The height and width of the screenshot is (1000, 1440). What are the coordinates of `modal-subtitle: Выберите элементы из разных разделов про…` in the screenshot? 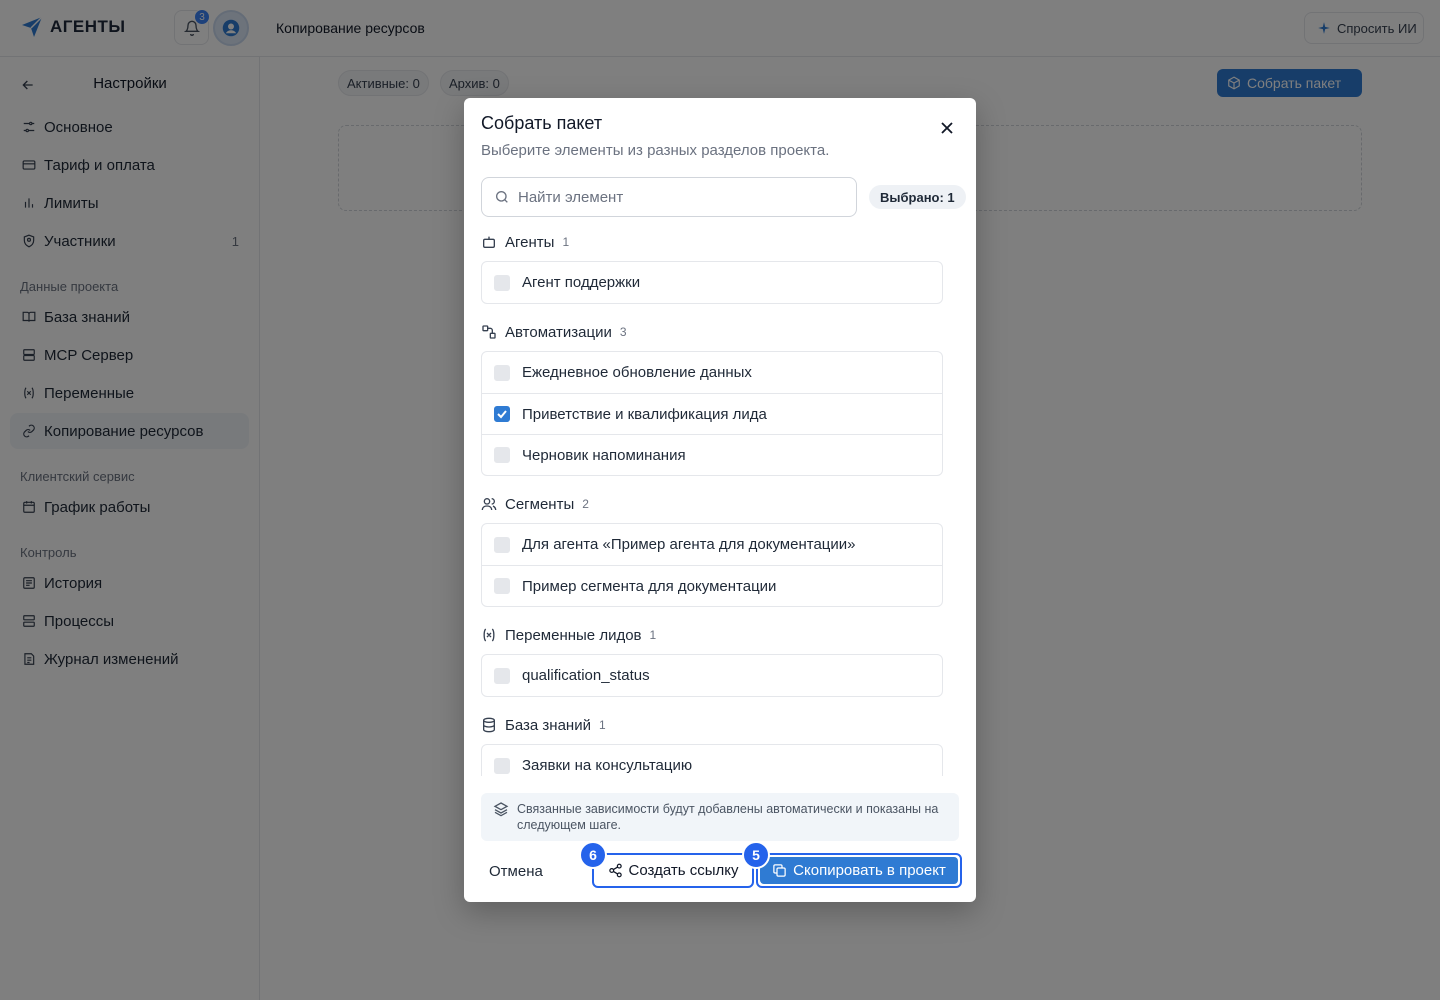 It's located at (655, 150).